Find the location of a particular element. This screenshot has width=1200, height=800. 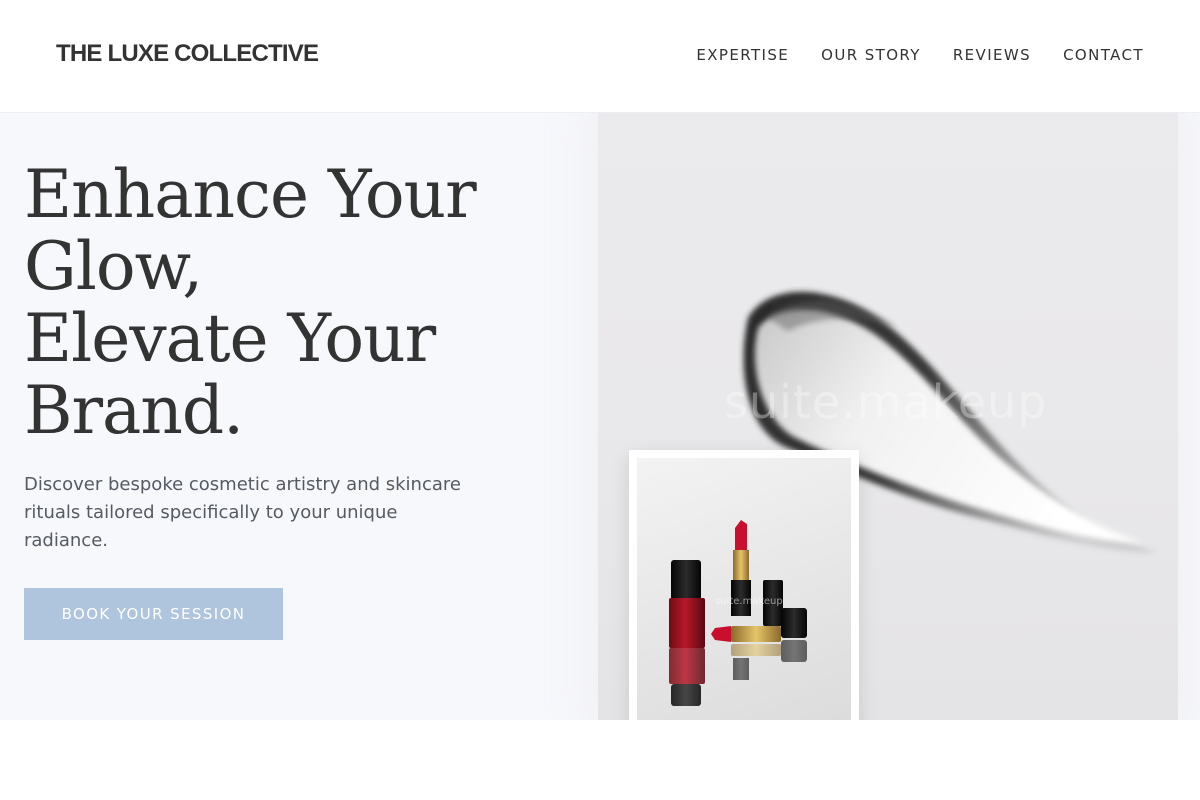

headline-line: Elevate Your is located at coordinates (230, 338).